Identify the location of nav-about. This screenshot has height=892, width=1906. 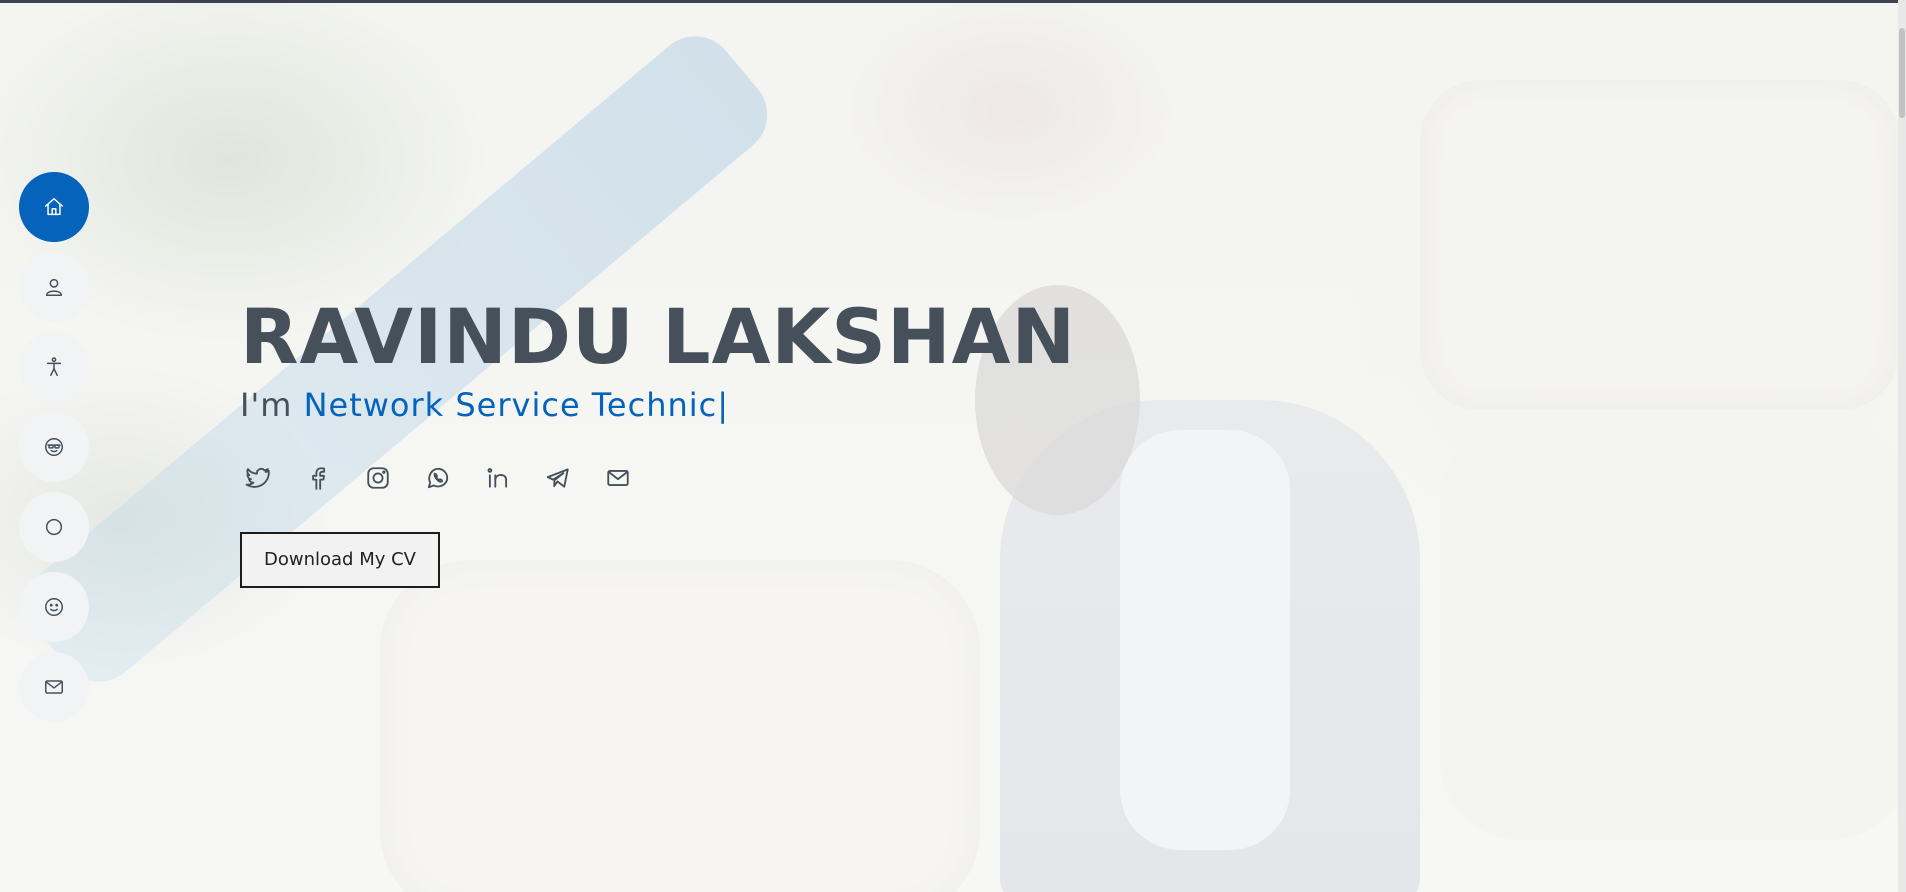
(54, 287).